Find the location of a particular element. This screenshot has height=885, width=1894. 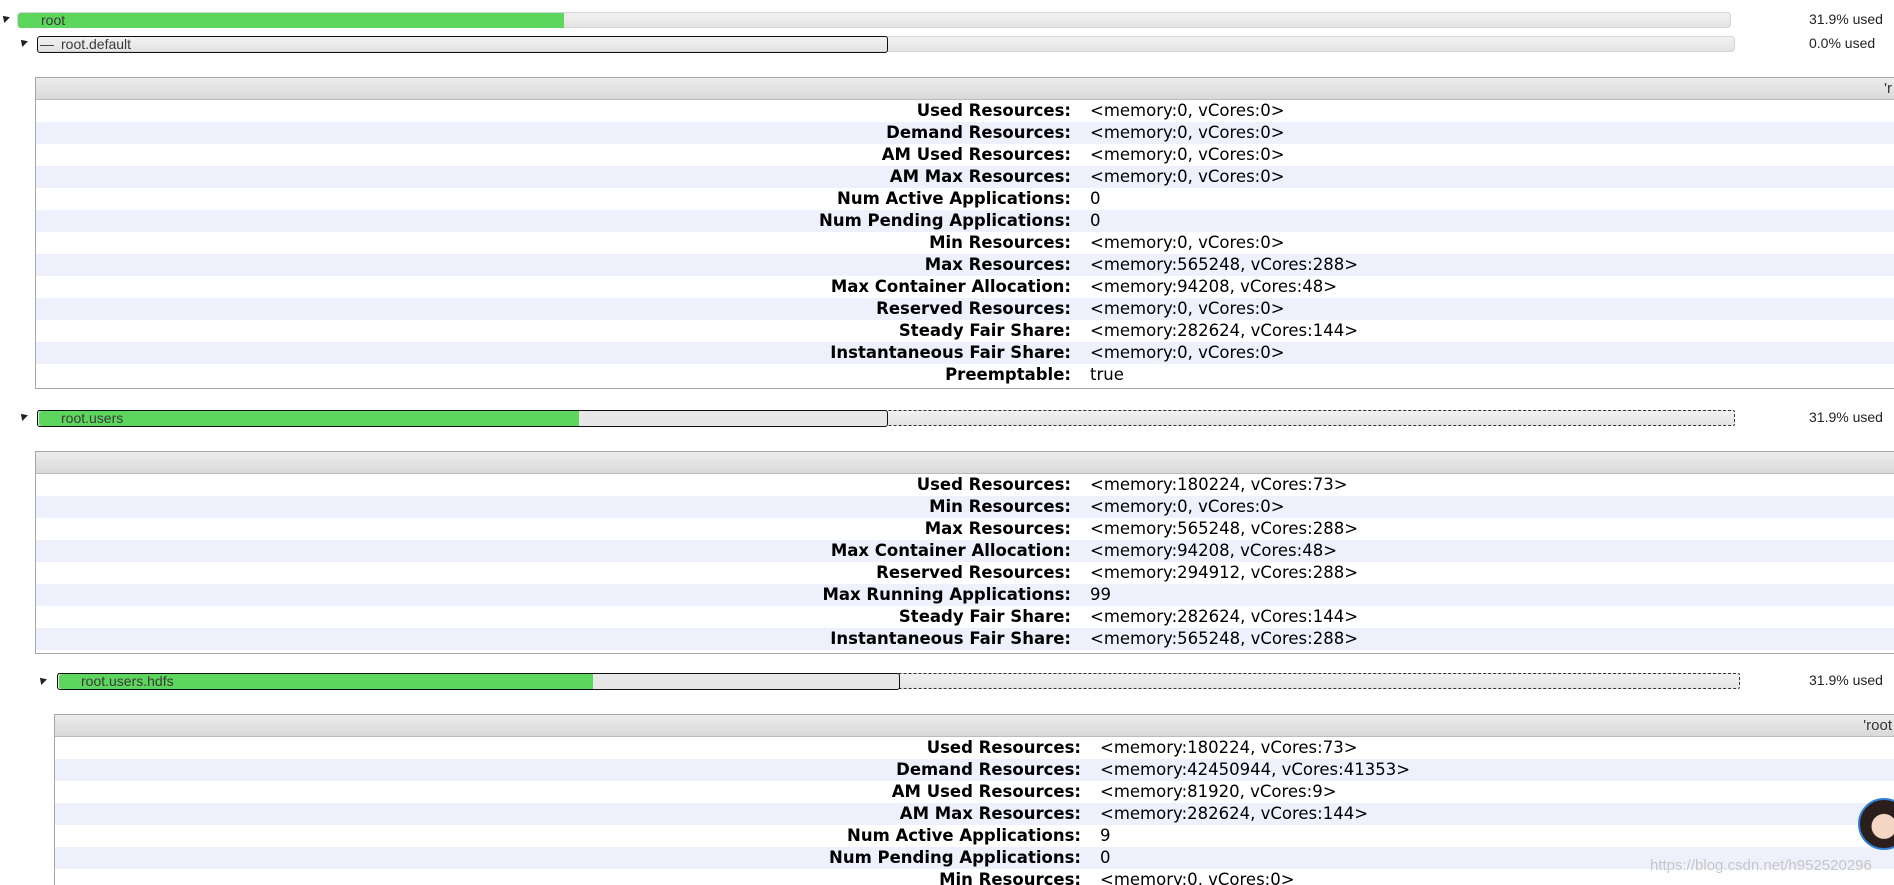

info-label: Reserved Resources: is located at coordinates (973, 572).